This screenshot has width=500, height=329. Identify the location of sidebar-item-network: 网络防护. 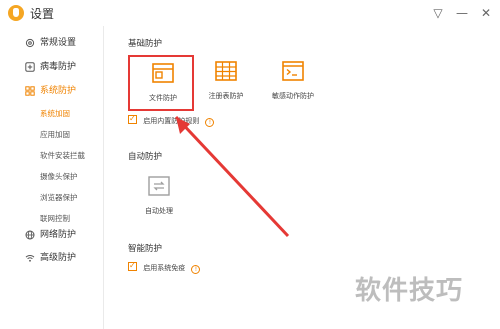
(52, 235).